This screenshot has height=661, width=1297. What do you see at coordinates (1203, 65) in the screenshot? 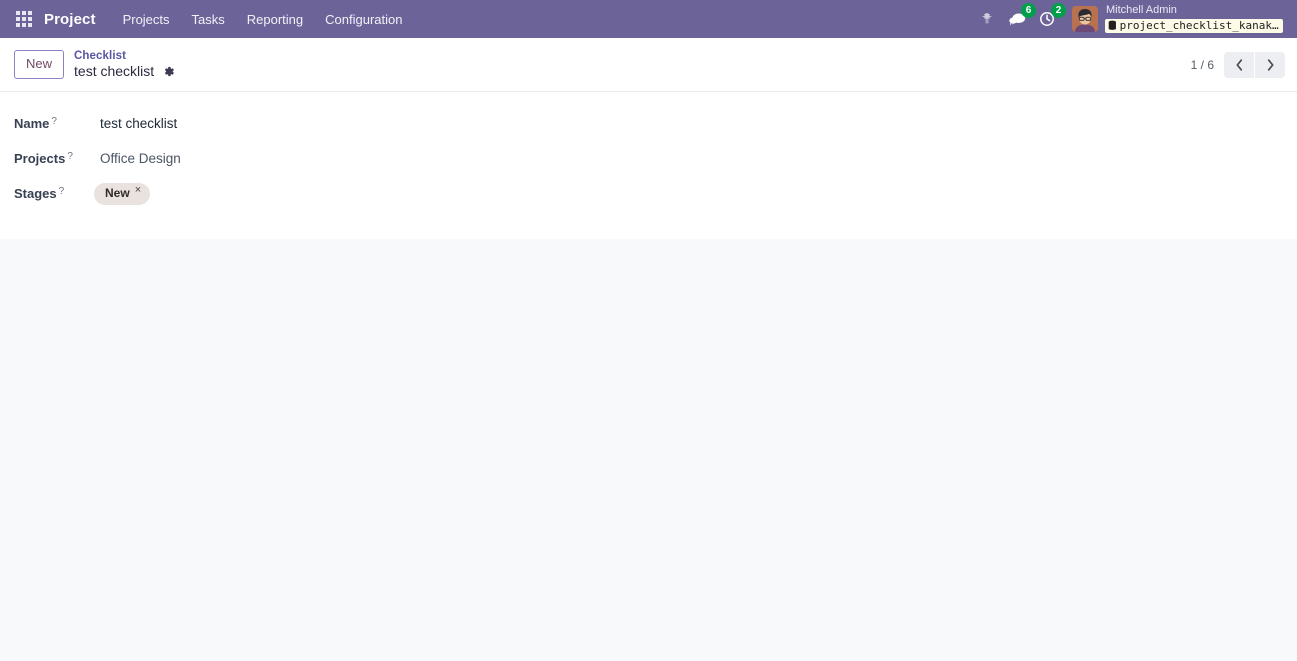
I see `pager-value: 1 / 6` at bounding box center [1203, 65].